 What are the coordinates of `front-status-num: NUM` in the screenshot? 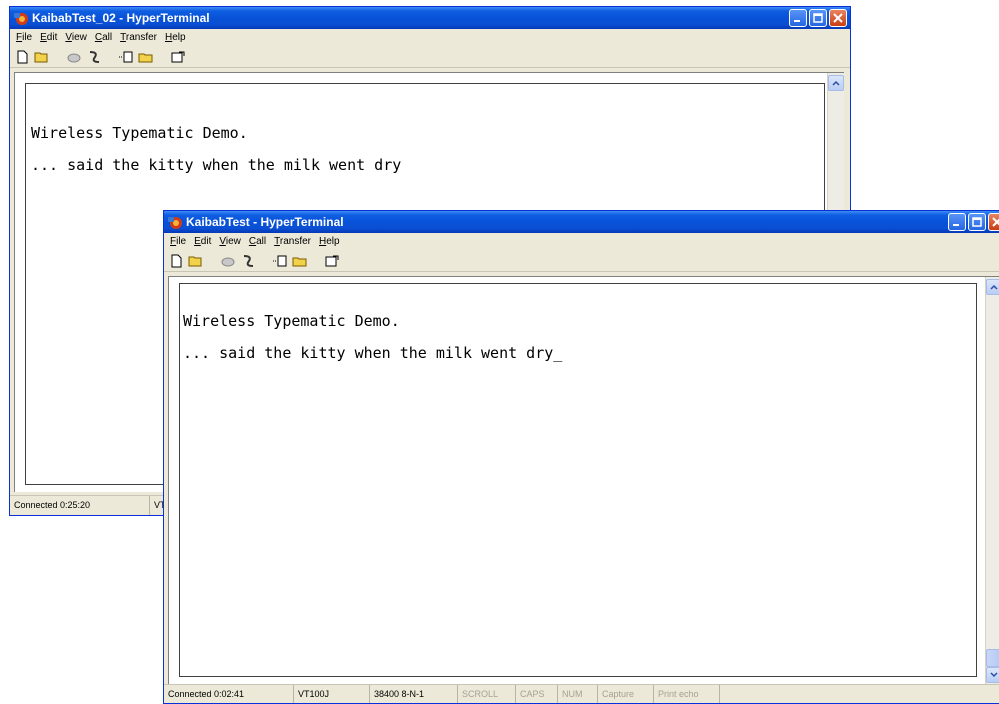 It's located at (578, 694).